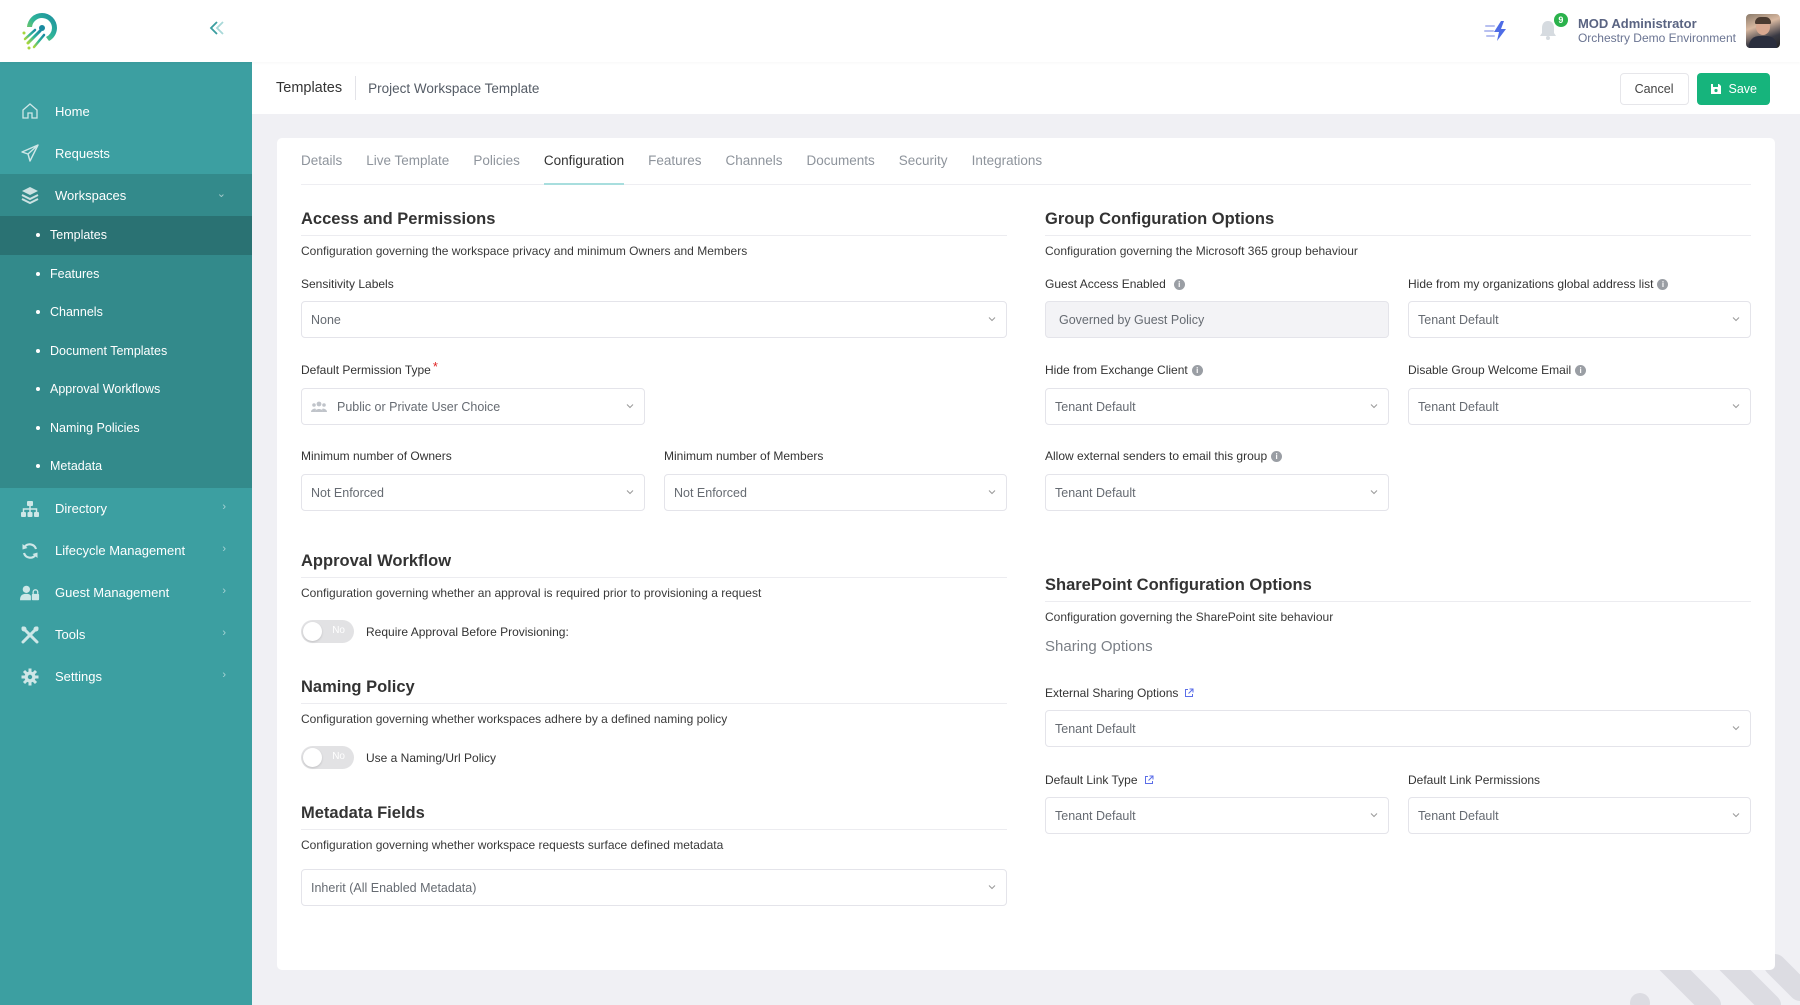 This screenshot has width=1800, height=1005. I want to click on section-title: Access and Permissions, so click(654, 223).